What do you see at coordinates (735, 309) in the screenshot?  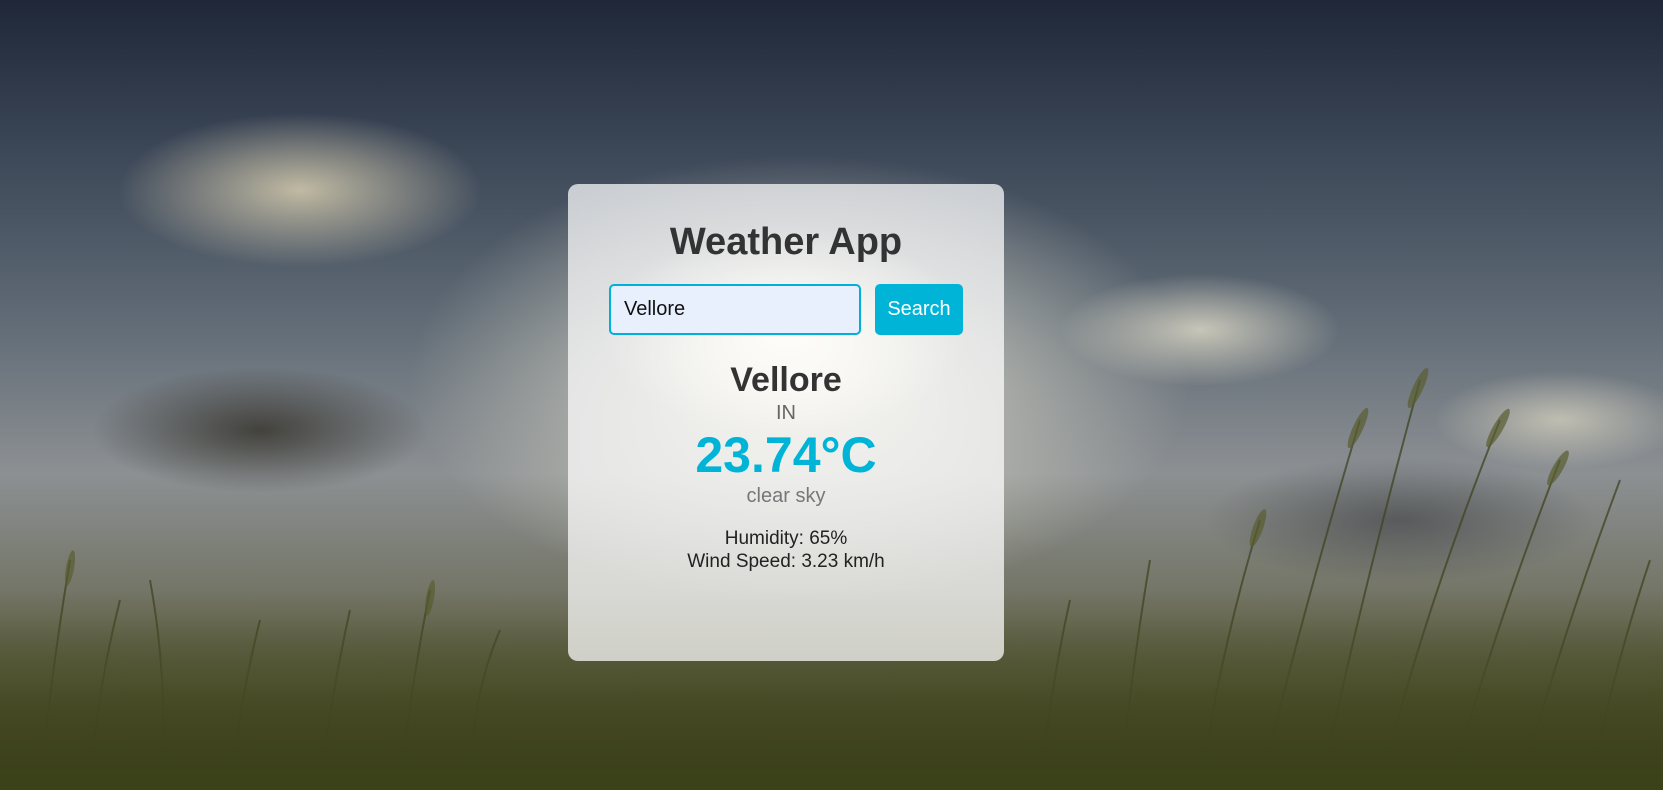 I see `city-search-input` at bounding box center [735, 309].